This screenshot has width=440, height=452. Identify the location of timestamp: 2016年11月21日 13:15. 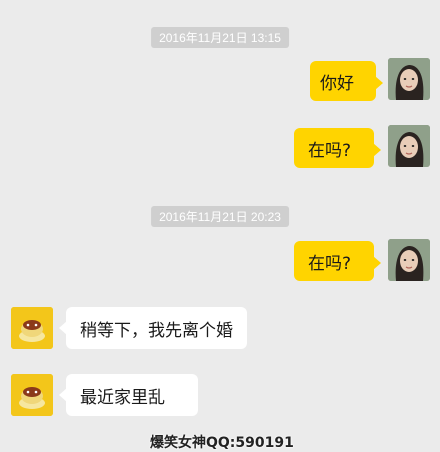
(220, 37).